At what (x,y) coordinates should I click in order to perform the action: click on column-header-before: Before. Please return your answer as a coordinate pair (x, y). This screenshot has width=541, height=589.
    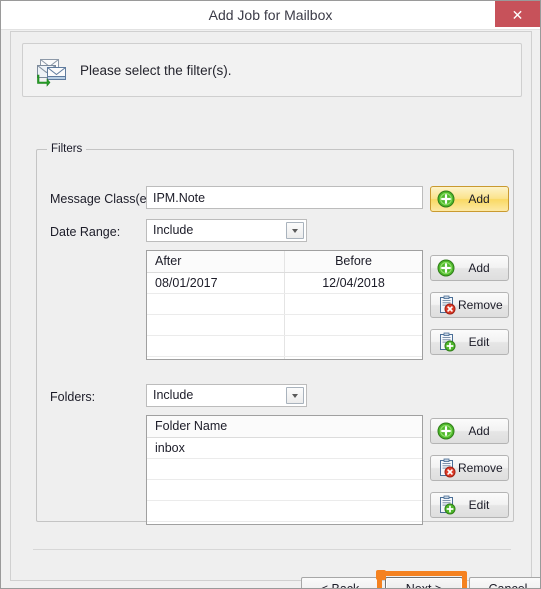
    Looking at the image, I should click on (353, 262).